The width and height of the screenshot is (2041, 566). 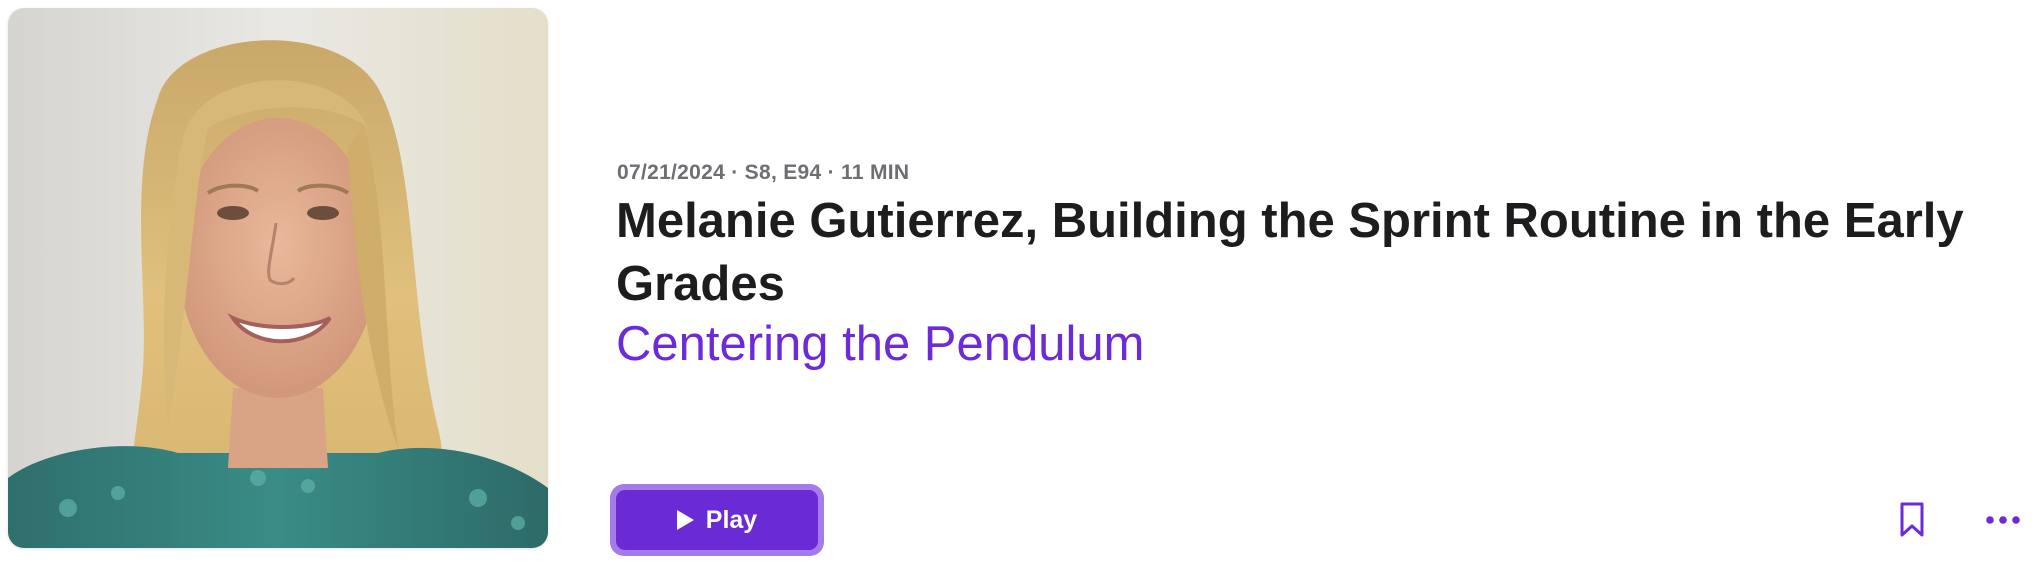 What do you see at coordinates (763, 172) in the screenshot?
I see `episode-meta: 07/21/2024 · S8, E94 · 11 MIN` at bounding box center [763, 172].